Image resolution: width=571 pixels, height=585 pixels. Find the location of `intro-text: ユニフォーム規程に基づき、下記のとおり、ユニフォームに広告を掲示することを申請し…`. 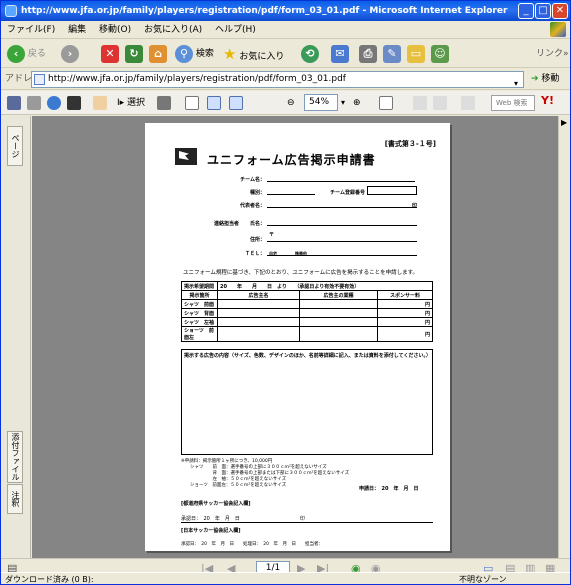

intro-text: ユニフォーム規程に基づき、下記のとおり、ユニフォームに広告を掲示することを申請し… is located at coordinates (301, 273).